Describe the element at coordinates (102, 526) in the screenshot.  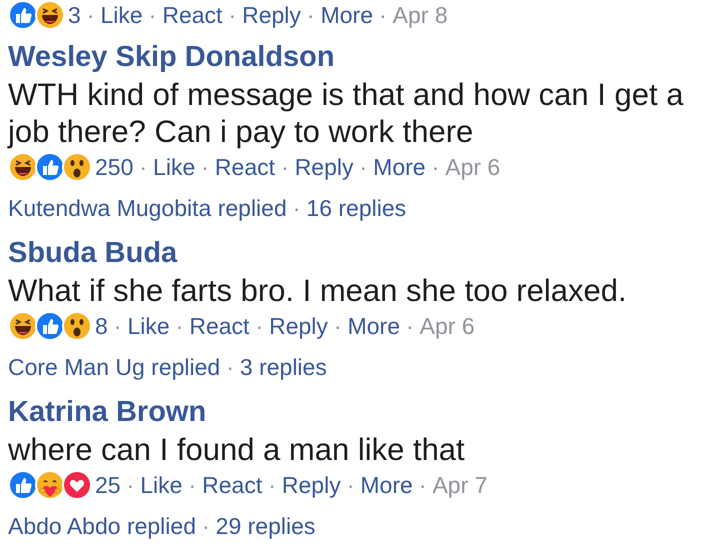
I see `replied-by-link: Abdo Abdo replied` at that location.